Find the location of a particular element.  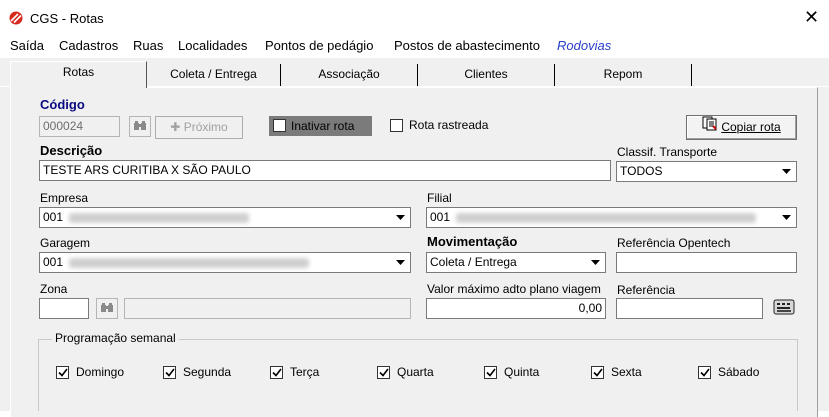

menu-postos-abastecimento: Postos de abastecimento is located at coordinates (467, 45).